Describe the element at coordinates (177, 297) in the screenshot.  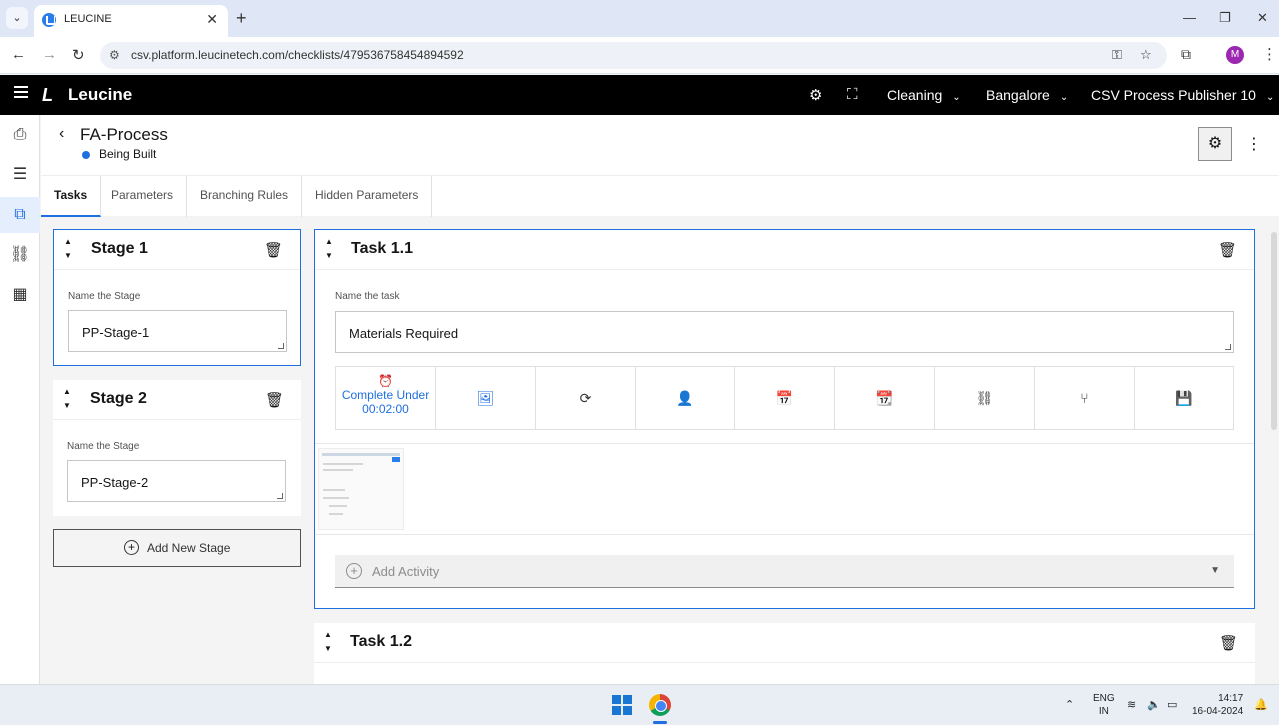
I see `stage-card: ▲ ▼ Stage 1 🗑 Name the Stage PP-Stage-1` at that location.